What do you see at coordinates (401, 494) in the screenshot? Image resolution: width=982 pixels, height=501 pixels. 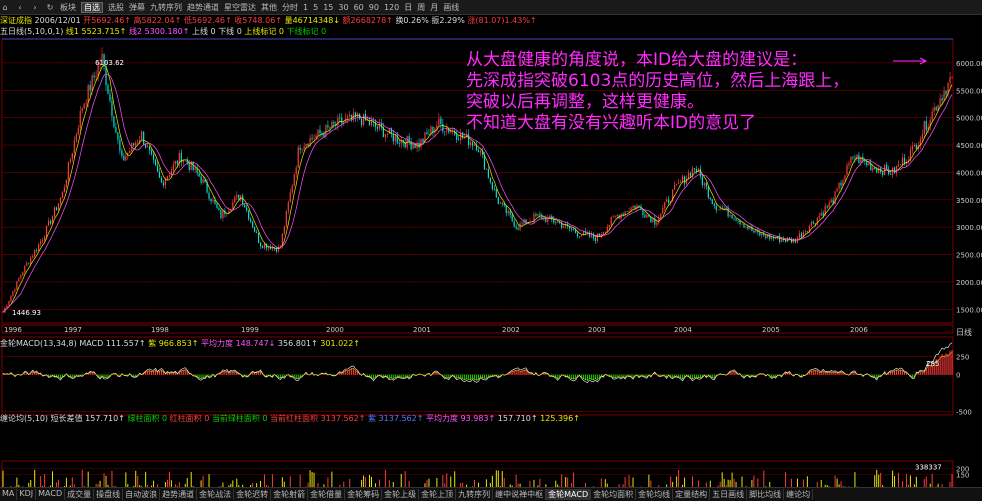 I see `indicator-tab-12: 金轮上级` at bounding box center [401, 494].